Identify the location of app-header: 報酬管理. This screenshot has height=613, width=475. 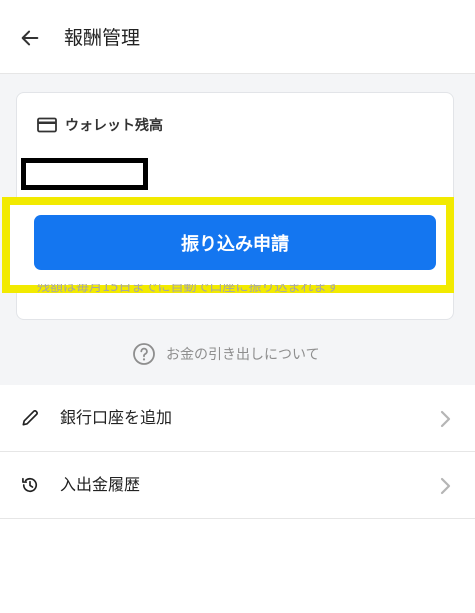
(237, 37).